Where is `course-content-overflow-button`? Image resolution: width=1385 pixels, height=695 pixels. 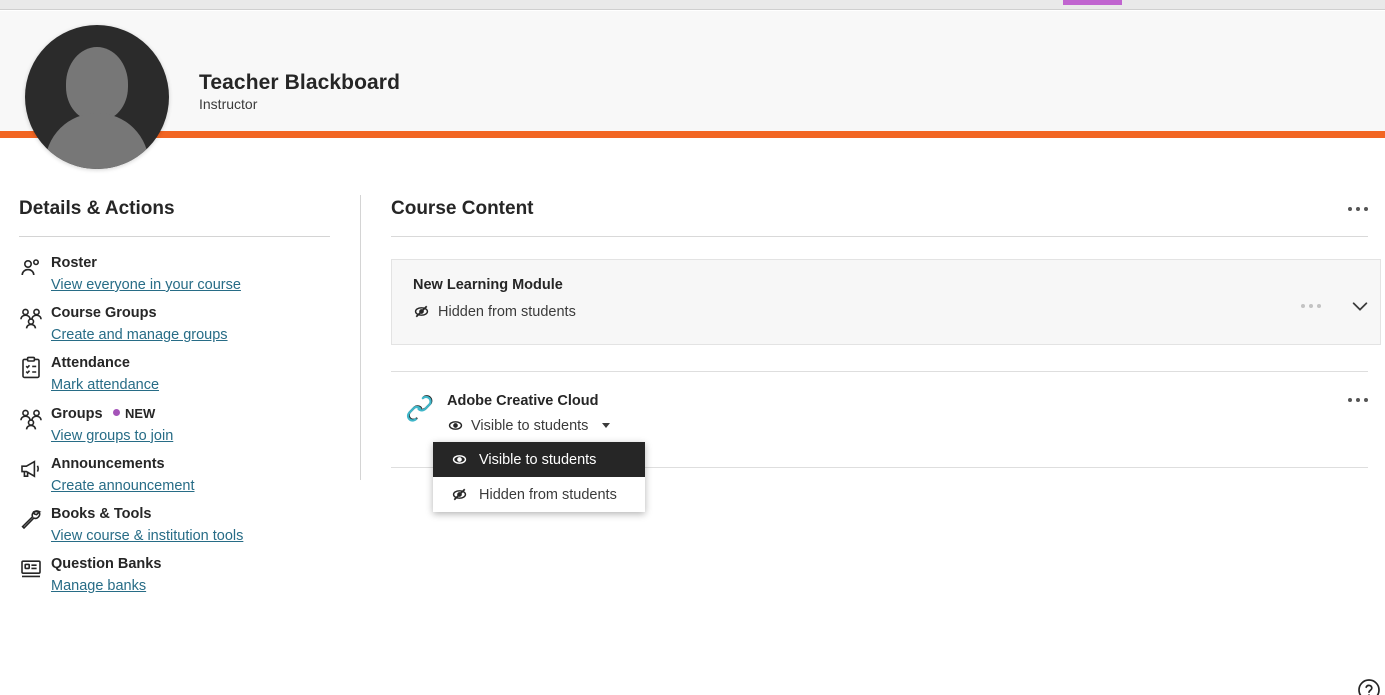
course-content-overflow-button is located at coordinates (1358, 209).